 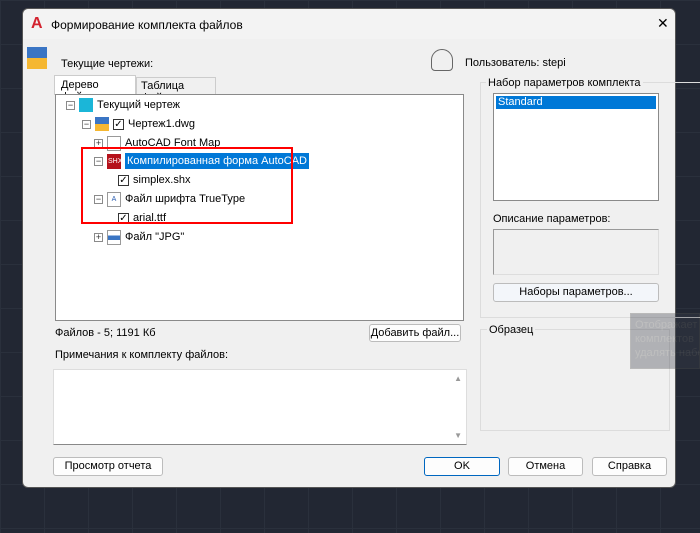 What do you see at coordinates (114, 237) in the screenshot?
I see `jpg-file-icon` at bounding box center [114, 237].